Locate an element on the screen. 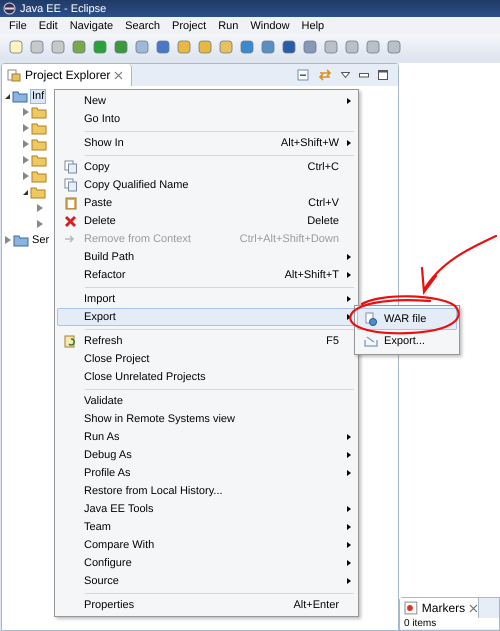 Image resolution: width=500 pixels, height=631 pixels. link-arrows-icon is located at coordinates (325, 75).